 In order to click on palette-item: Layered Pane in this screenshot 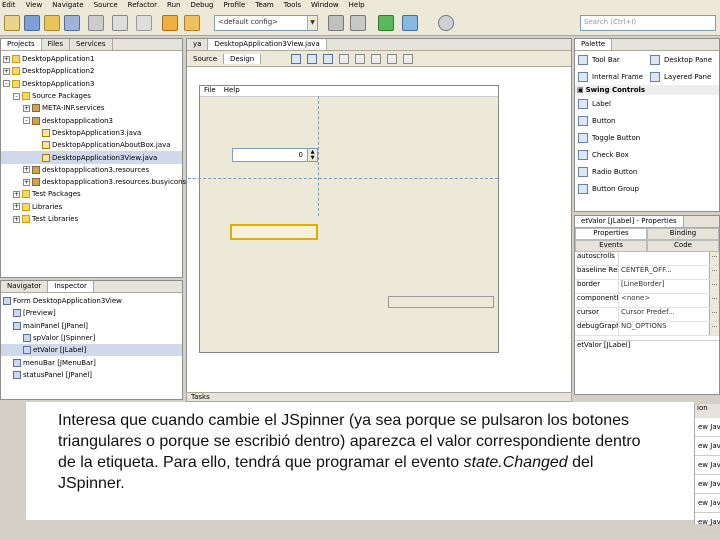, I will do `click(683, 76)`.